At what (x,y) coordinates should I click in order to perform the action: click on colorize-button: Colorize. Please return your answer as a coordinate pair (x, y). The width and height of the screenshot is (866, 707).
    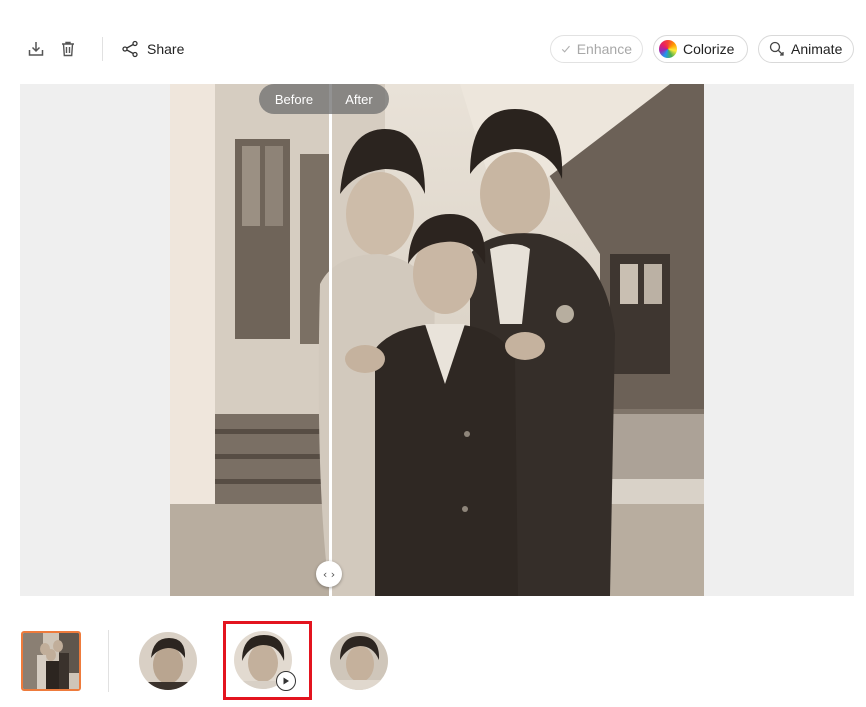
    Looking at the image, I should click on (700, 49).